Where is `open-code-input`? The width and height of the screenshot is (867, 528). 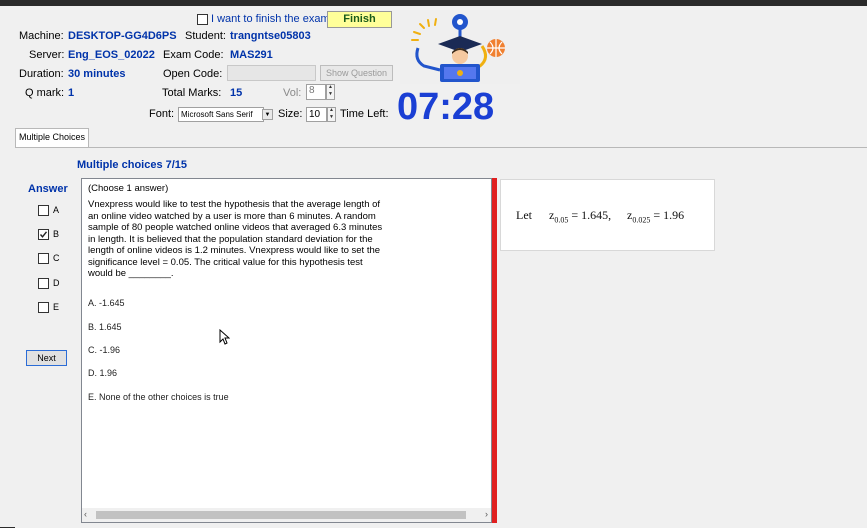
open-code-input is located at coordinates (271, 73).